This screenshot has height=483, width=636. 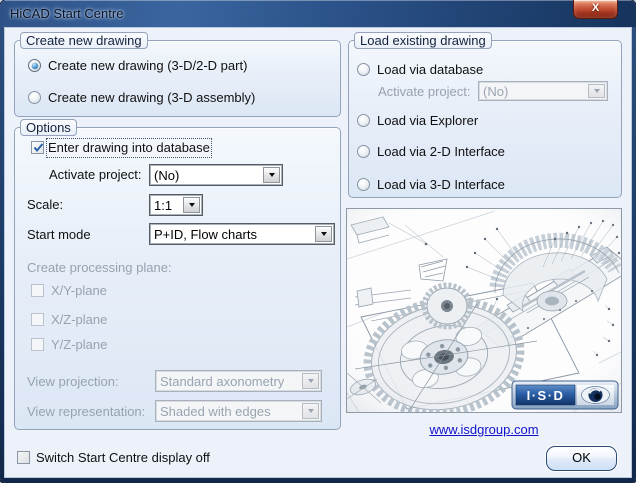 I want to click on checkbox-switch-start-centre-off-label: Switch Start Centre display off, so click(x=123, y=458).